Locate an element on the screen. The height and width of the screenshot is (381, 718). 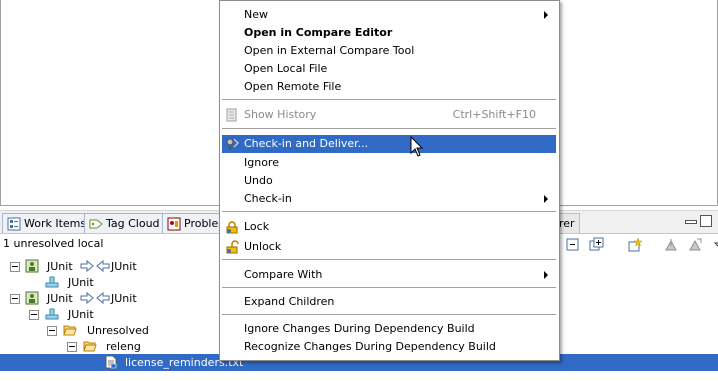
menu-item-lock: Lock is located at coordinates (389, 227).